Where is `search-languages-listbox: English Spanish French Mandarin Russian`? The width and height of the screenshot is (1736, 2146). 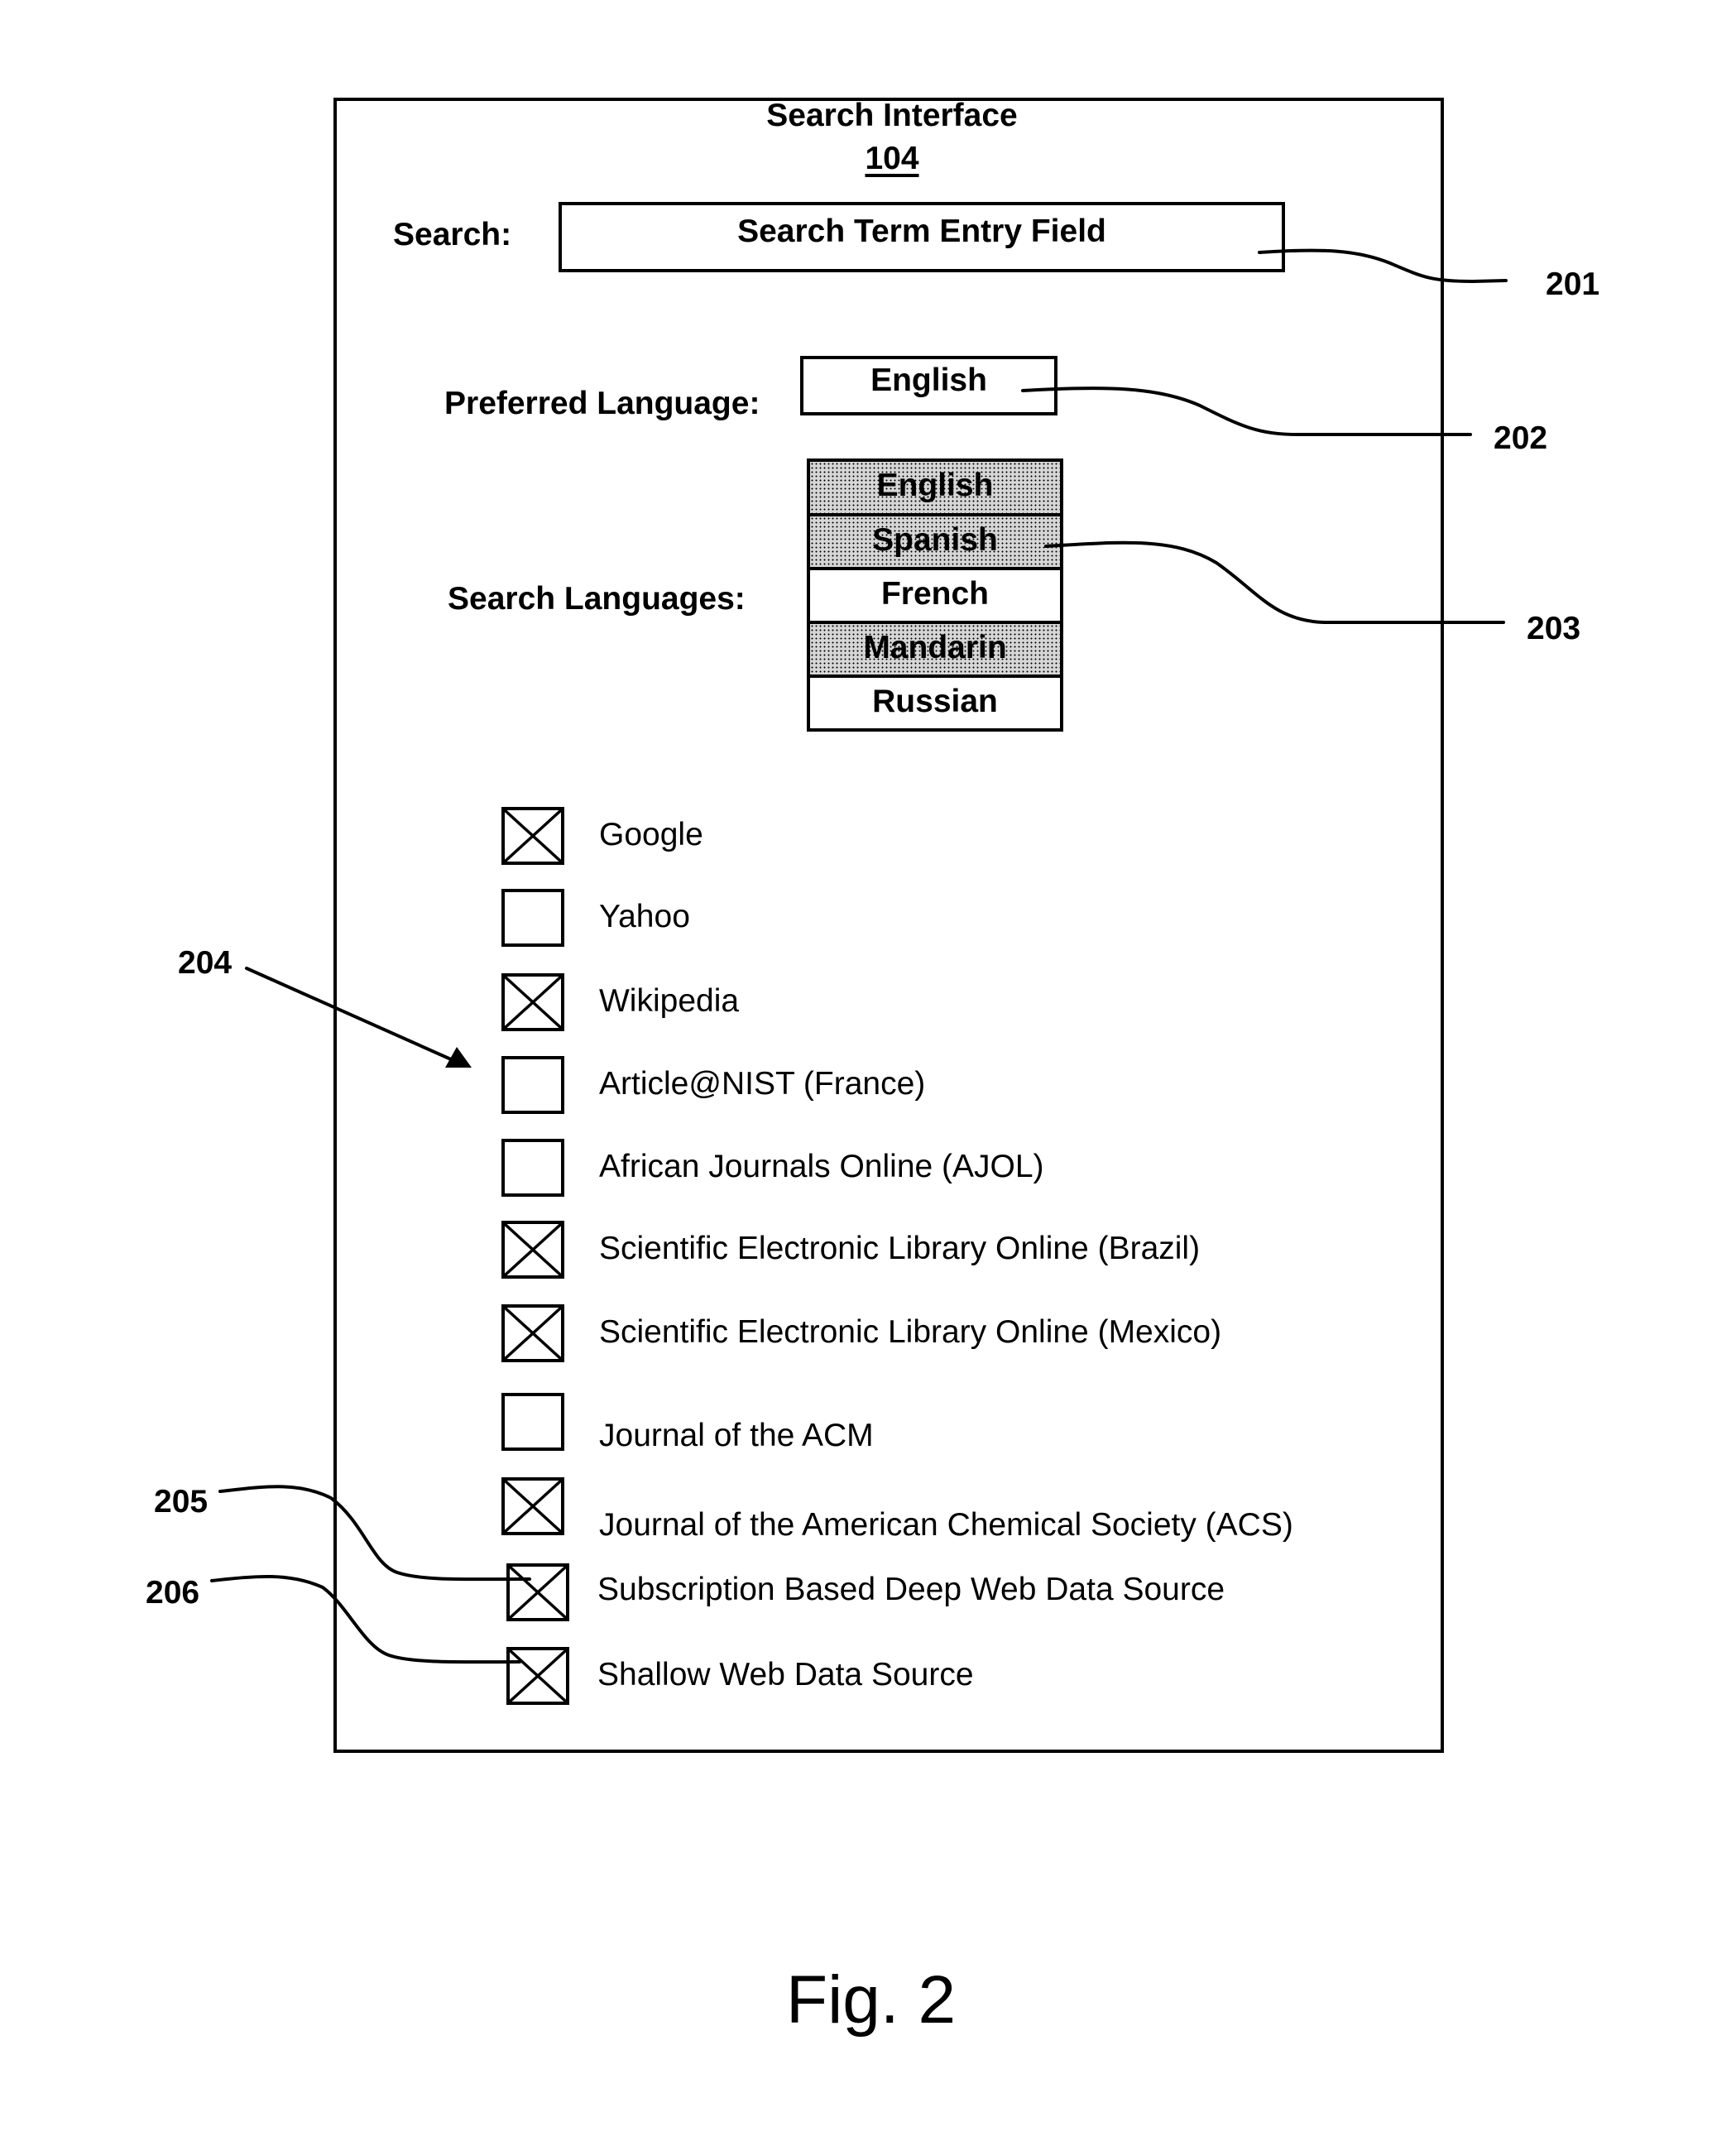
search-languages-listbox: English Spanish French Mandarin Russian is located at coordinates (935, 595).